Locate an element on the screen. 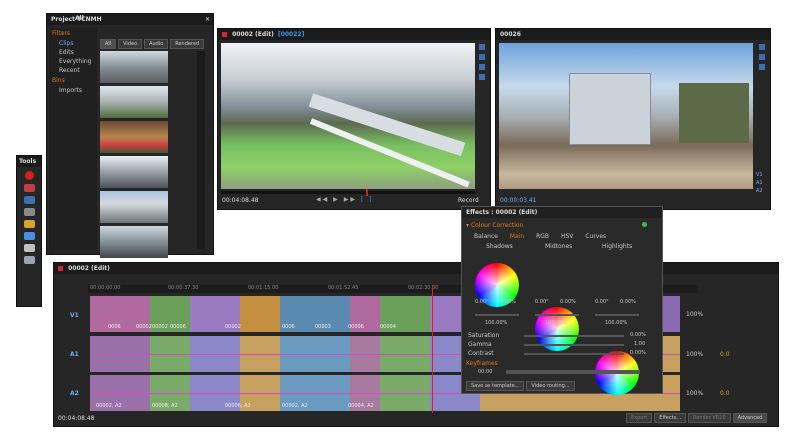 This screenshot has height=444, width=796. a1-gain: 0.0 is located at coordinates (725, 354).